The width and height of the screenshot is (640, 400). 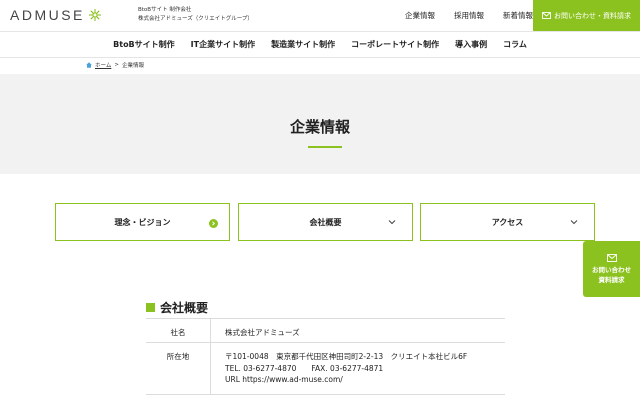 I want to click on table-row: 社名 株式会社アドミューズ, so click(x=325, y=330).